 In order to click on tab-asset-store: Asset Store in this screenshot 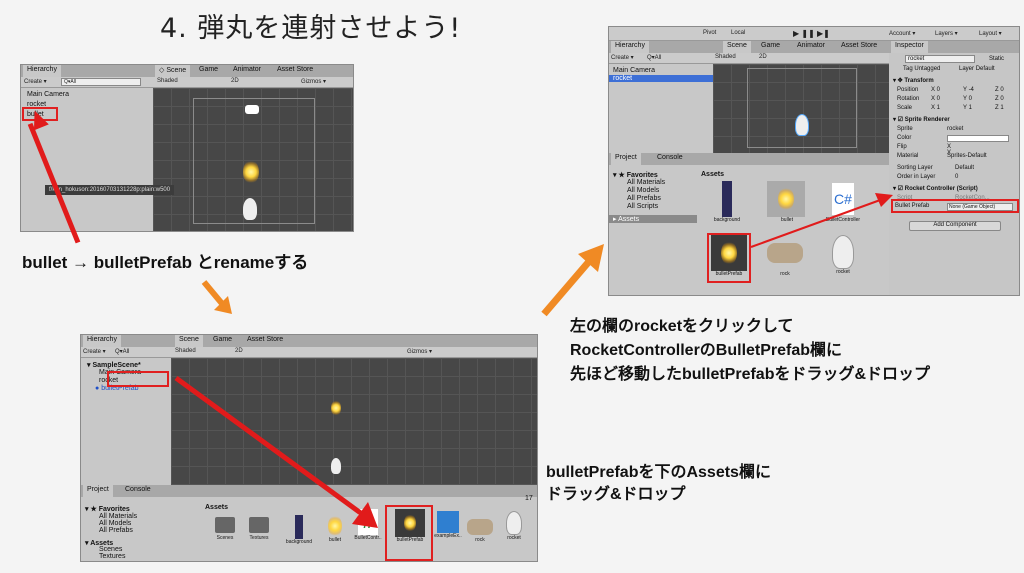, I will do `click(295, 71)`.